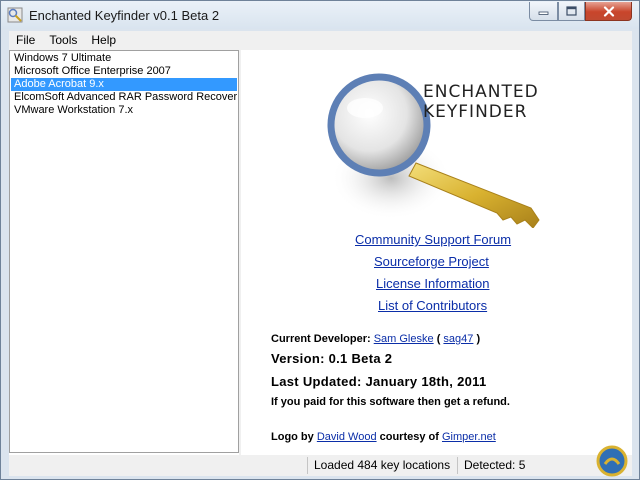  I want to click on minimize-button, so click(543, 11).